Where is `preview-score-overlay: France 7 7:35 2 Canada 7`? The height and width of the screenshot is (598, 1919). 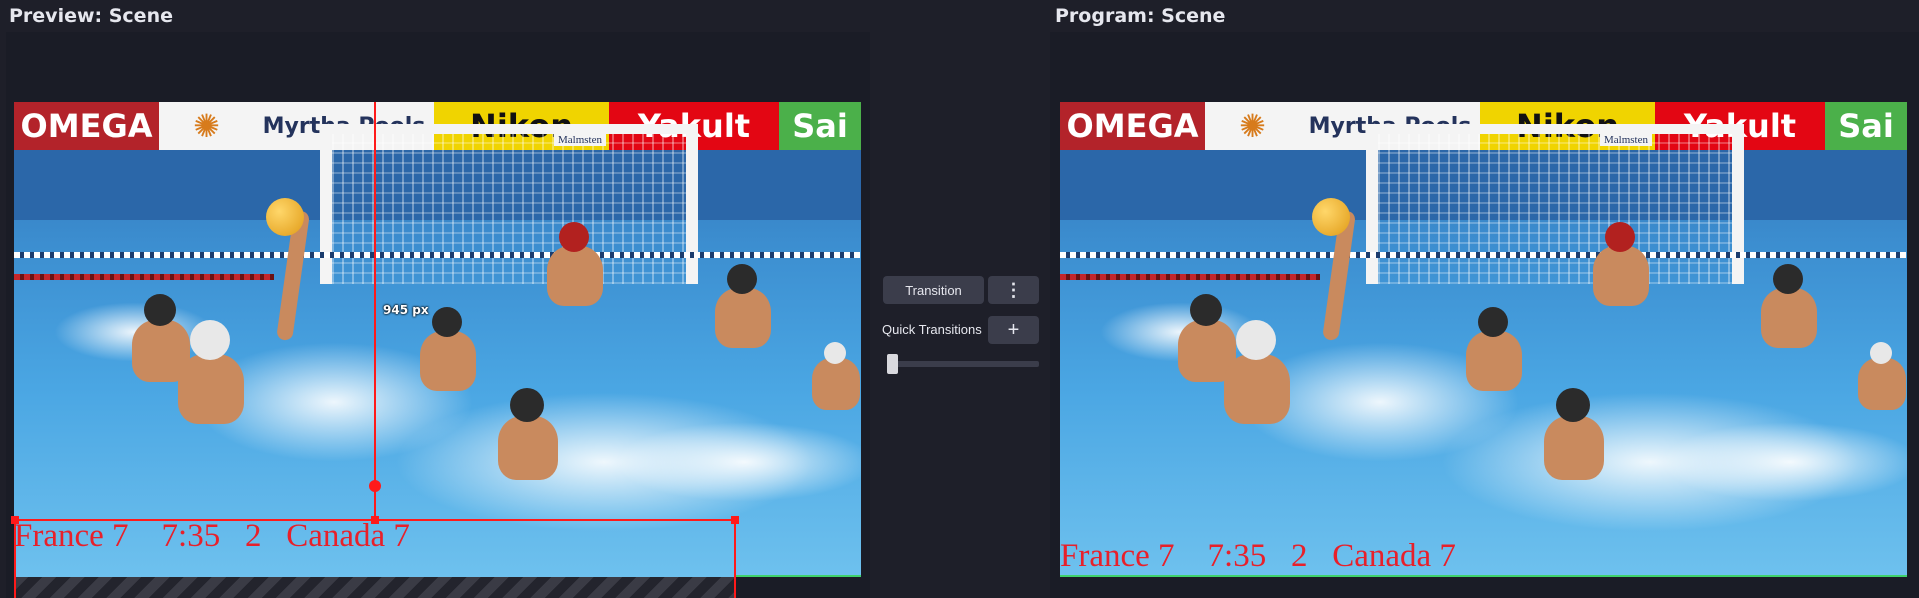 preview-score-overlay: France 7 7:35 2 Canada 7 is located at coordinates (212, 536).